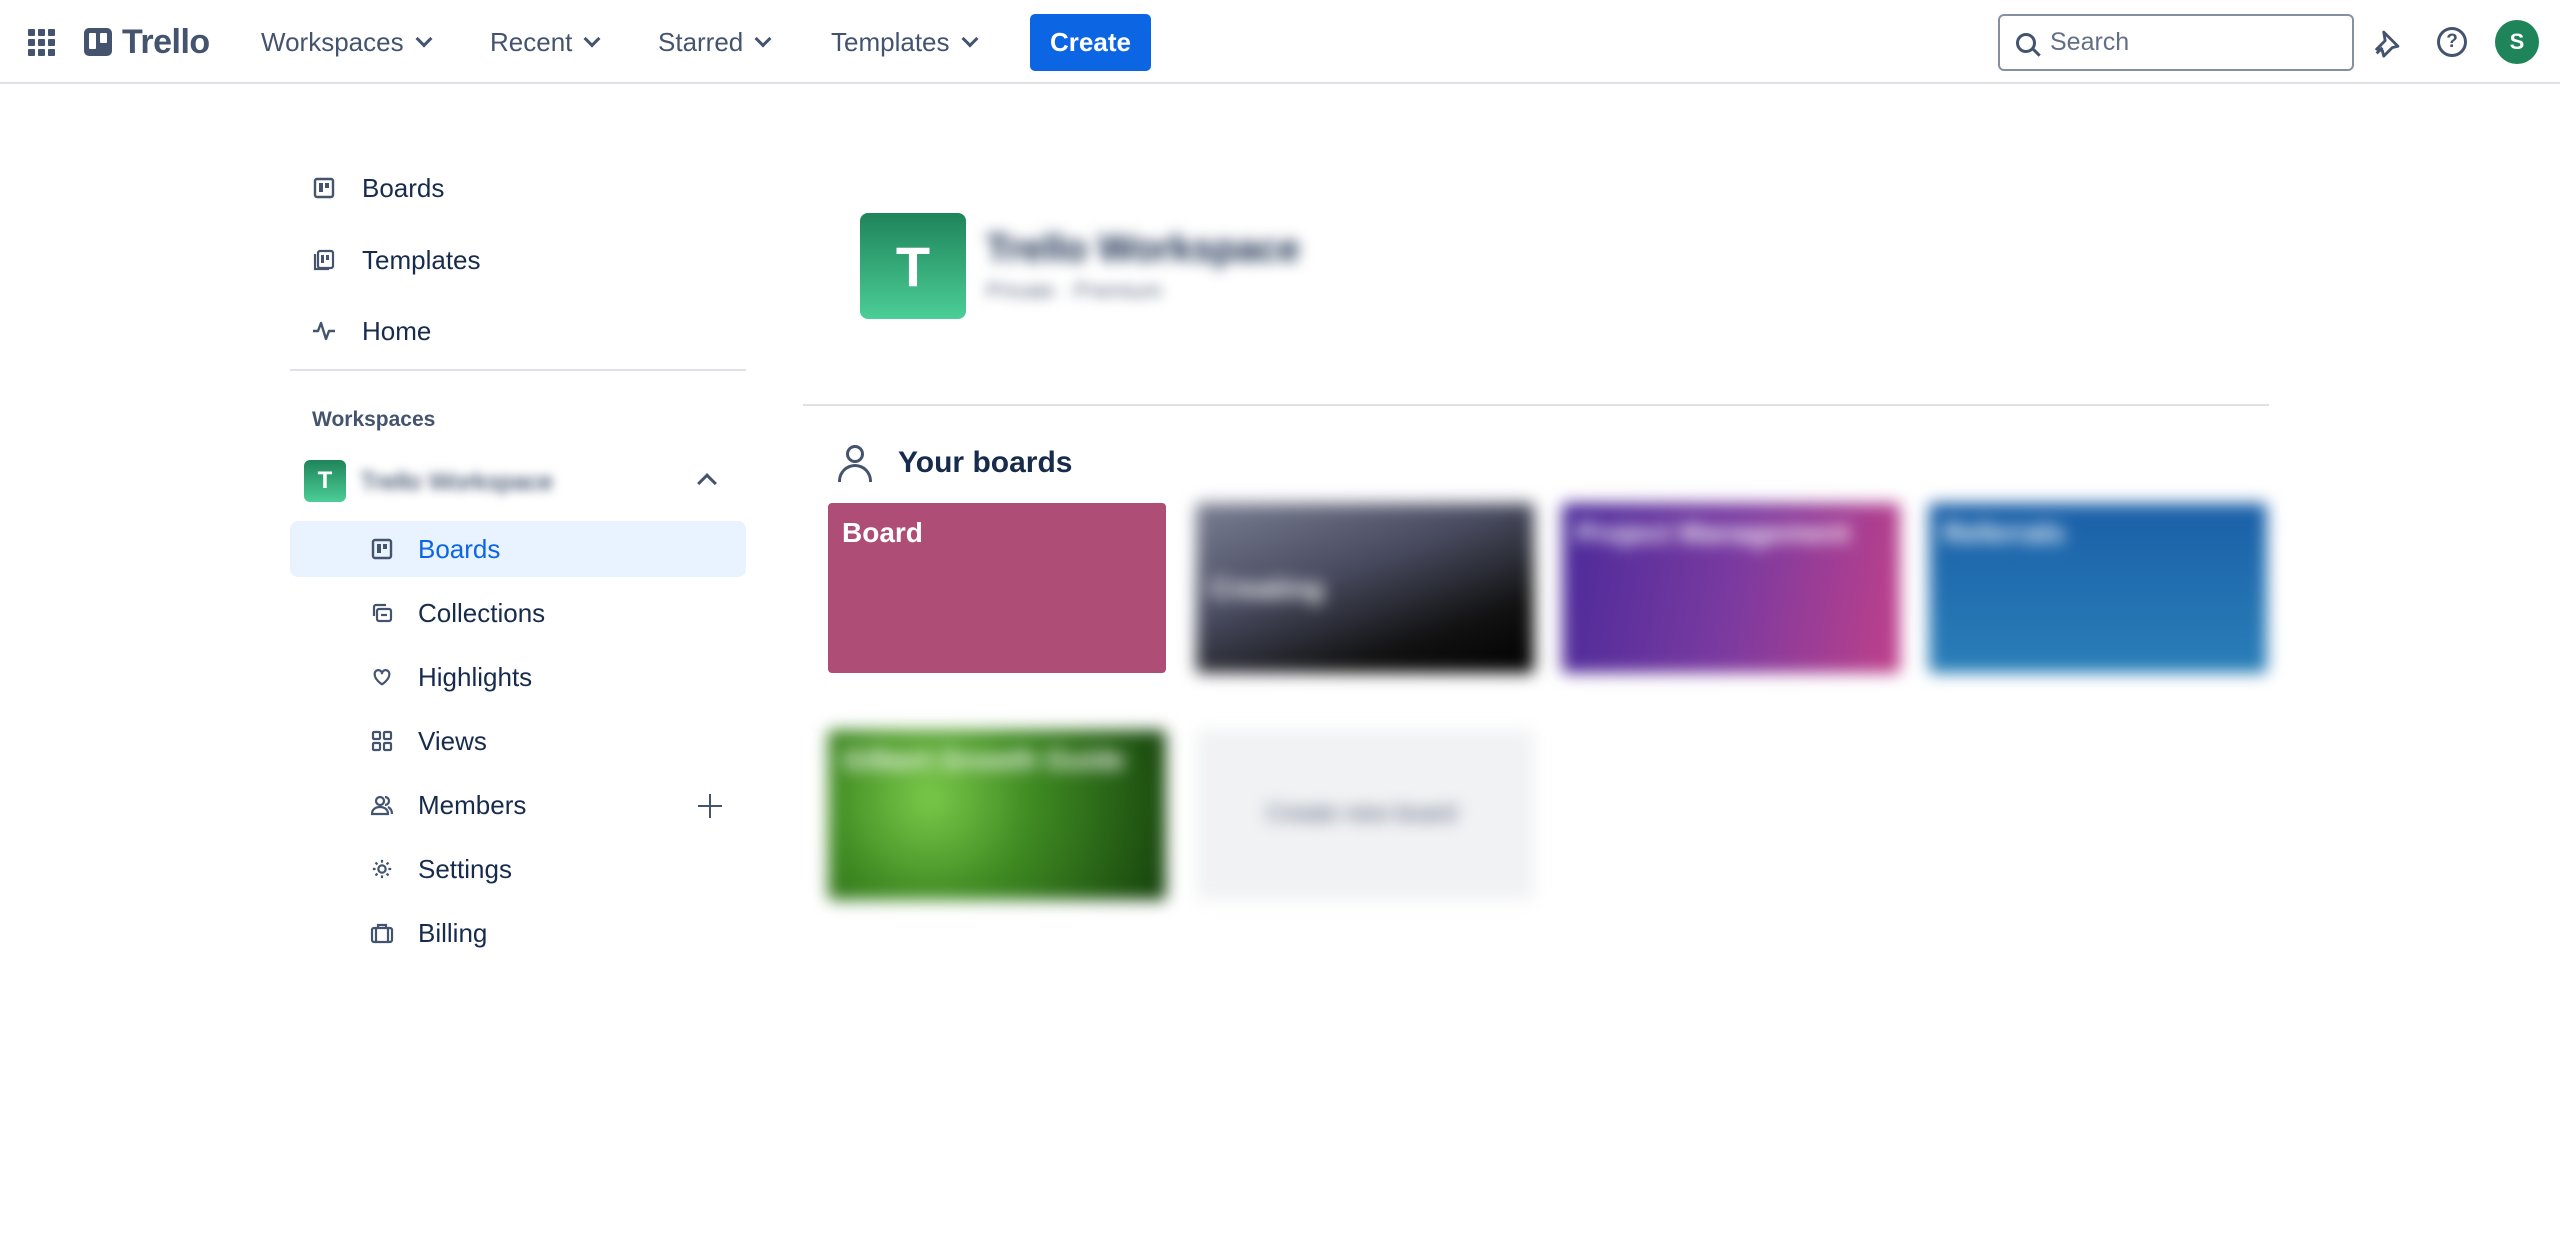  Describe the element at coordinates (1090, 42) in the screenshot. I see `create-button: Create` at that location.